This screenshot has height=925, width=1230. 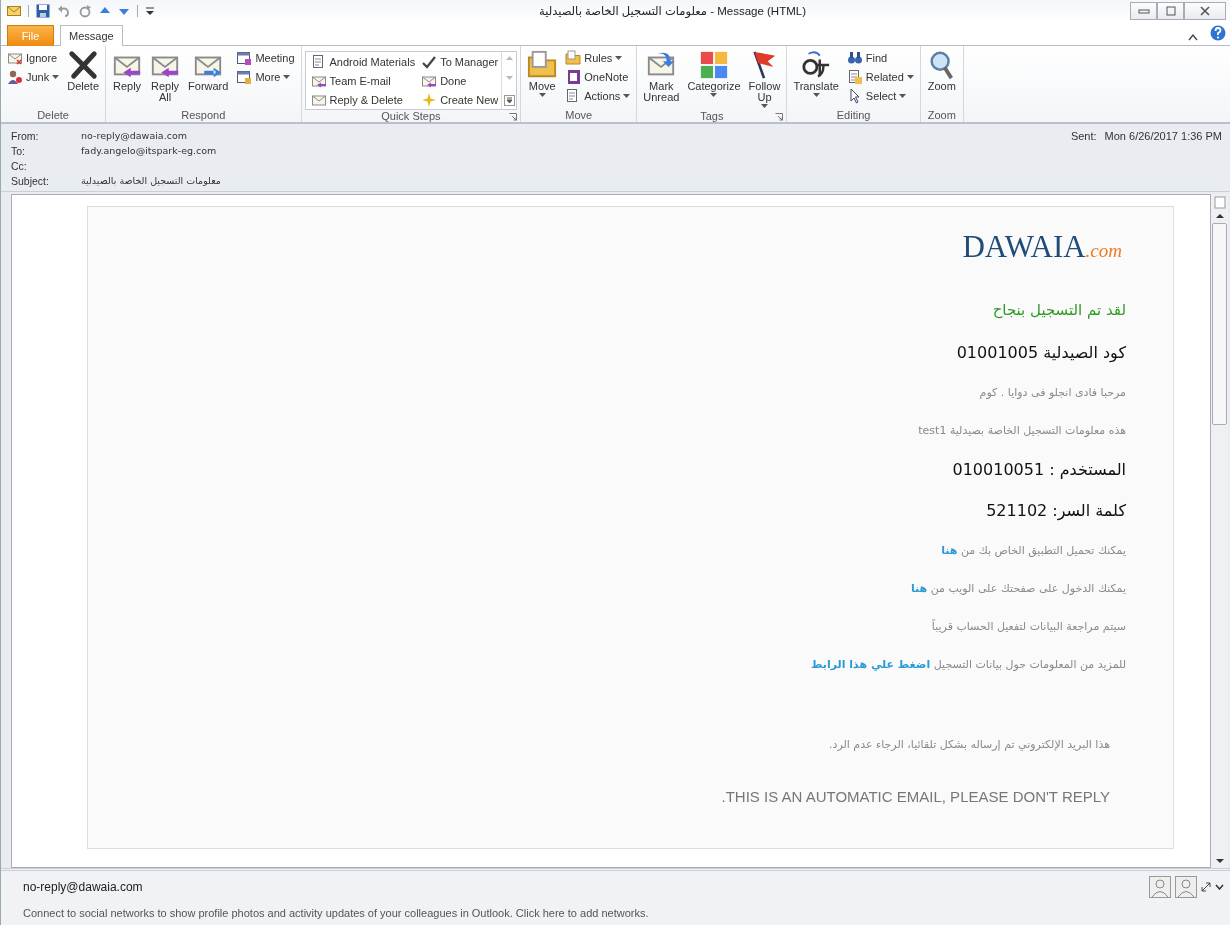 What do you see at coordinates (854, 57) in the screenshot?
I see `binoculars-icon` at bounding box center [854, 57].